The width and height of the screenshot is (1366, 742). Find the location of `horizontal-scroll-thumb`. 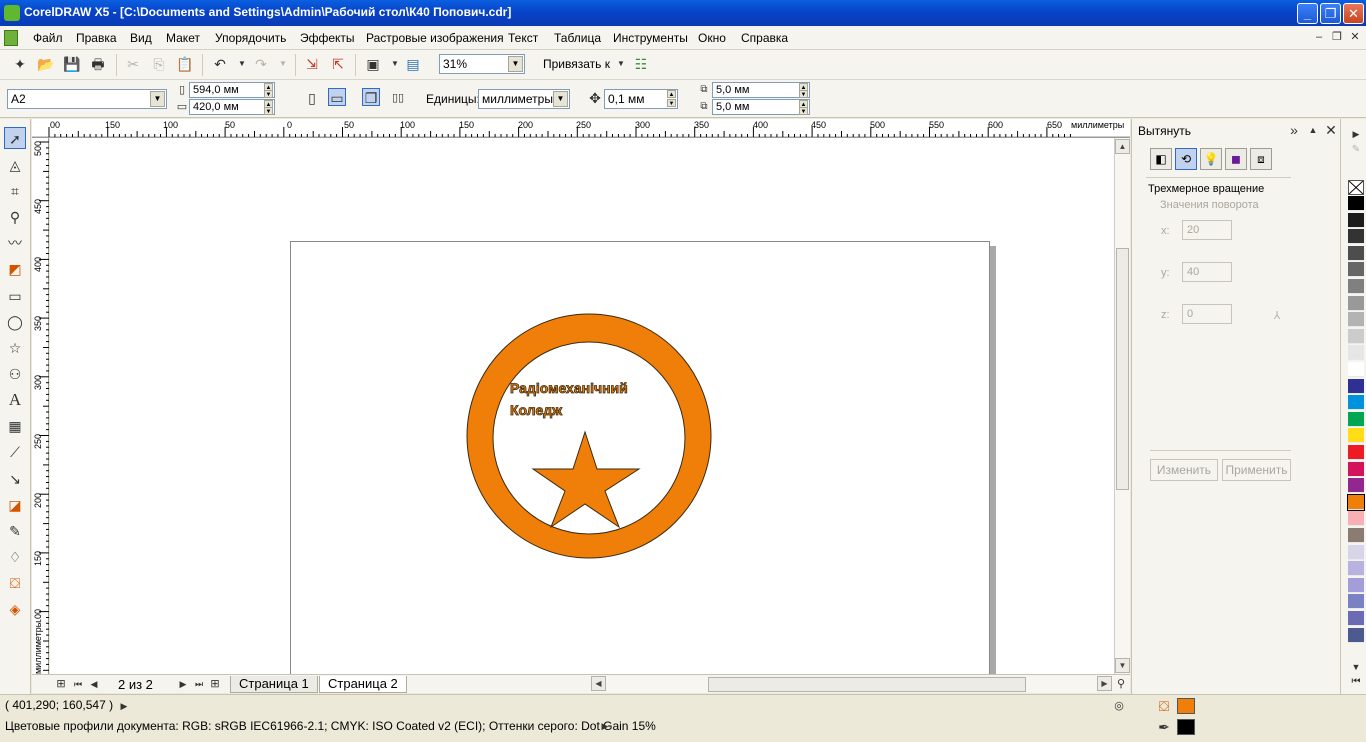

horizontal-scroll-thumb is located at coordinates (867, 684).